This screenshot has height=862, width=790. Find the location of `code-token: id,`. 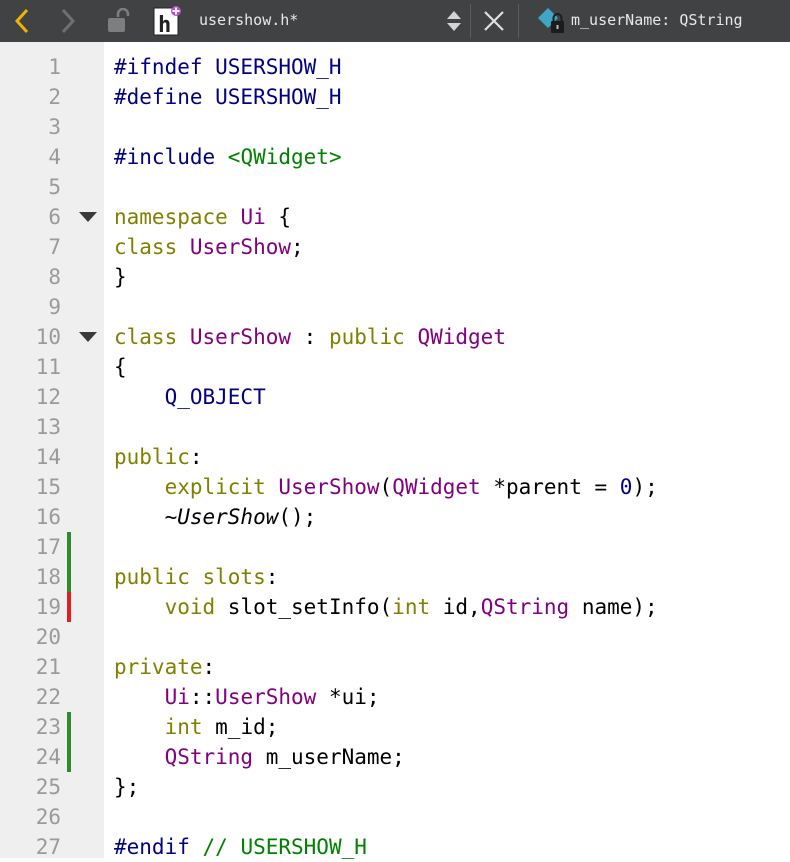

code-token: id, is located at coordinates (461, 607).